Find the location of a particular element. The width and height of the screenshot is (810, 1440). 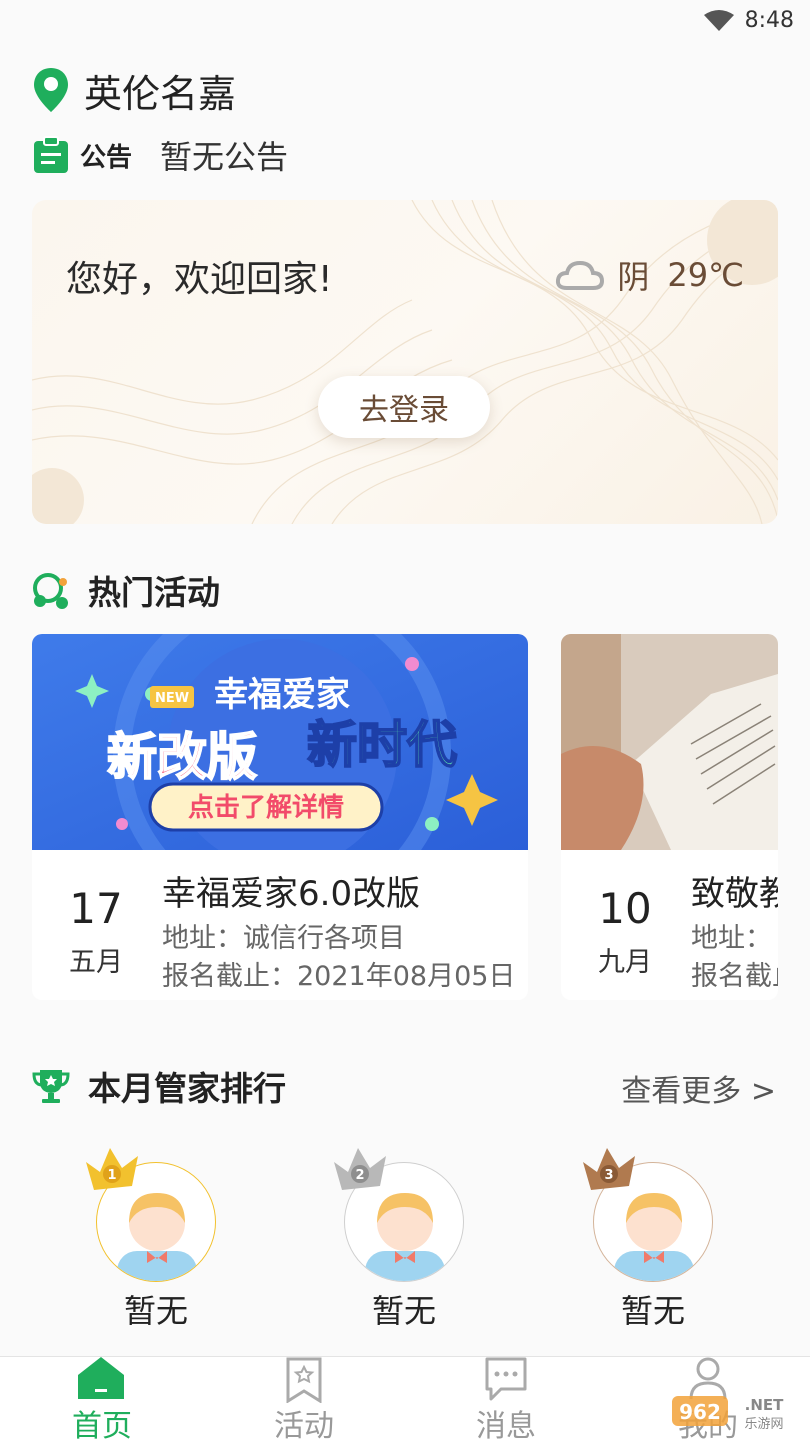

tab-activity: 活动 is located at coordinates (304, 1398).